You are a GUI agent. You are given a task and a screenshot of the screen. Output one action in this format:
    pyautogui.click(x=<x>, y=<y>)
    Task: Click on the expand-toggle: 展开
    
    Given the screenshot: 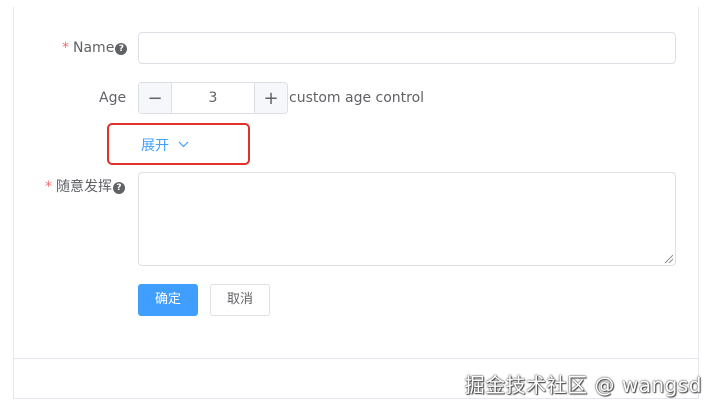 What is the action you would take?
    pyautogui.click(x=165, y=146)
    